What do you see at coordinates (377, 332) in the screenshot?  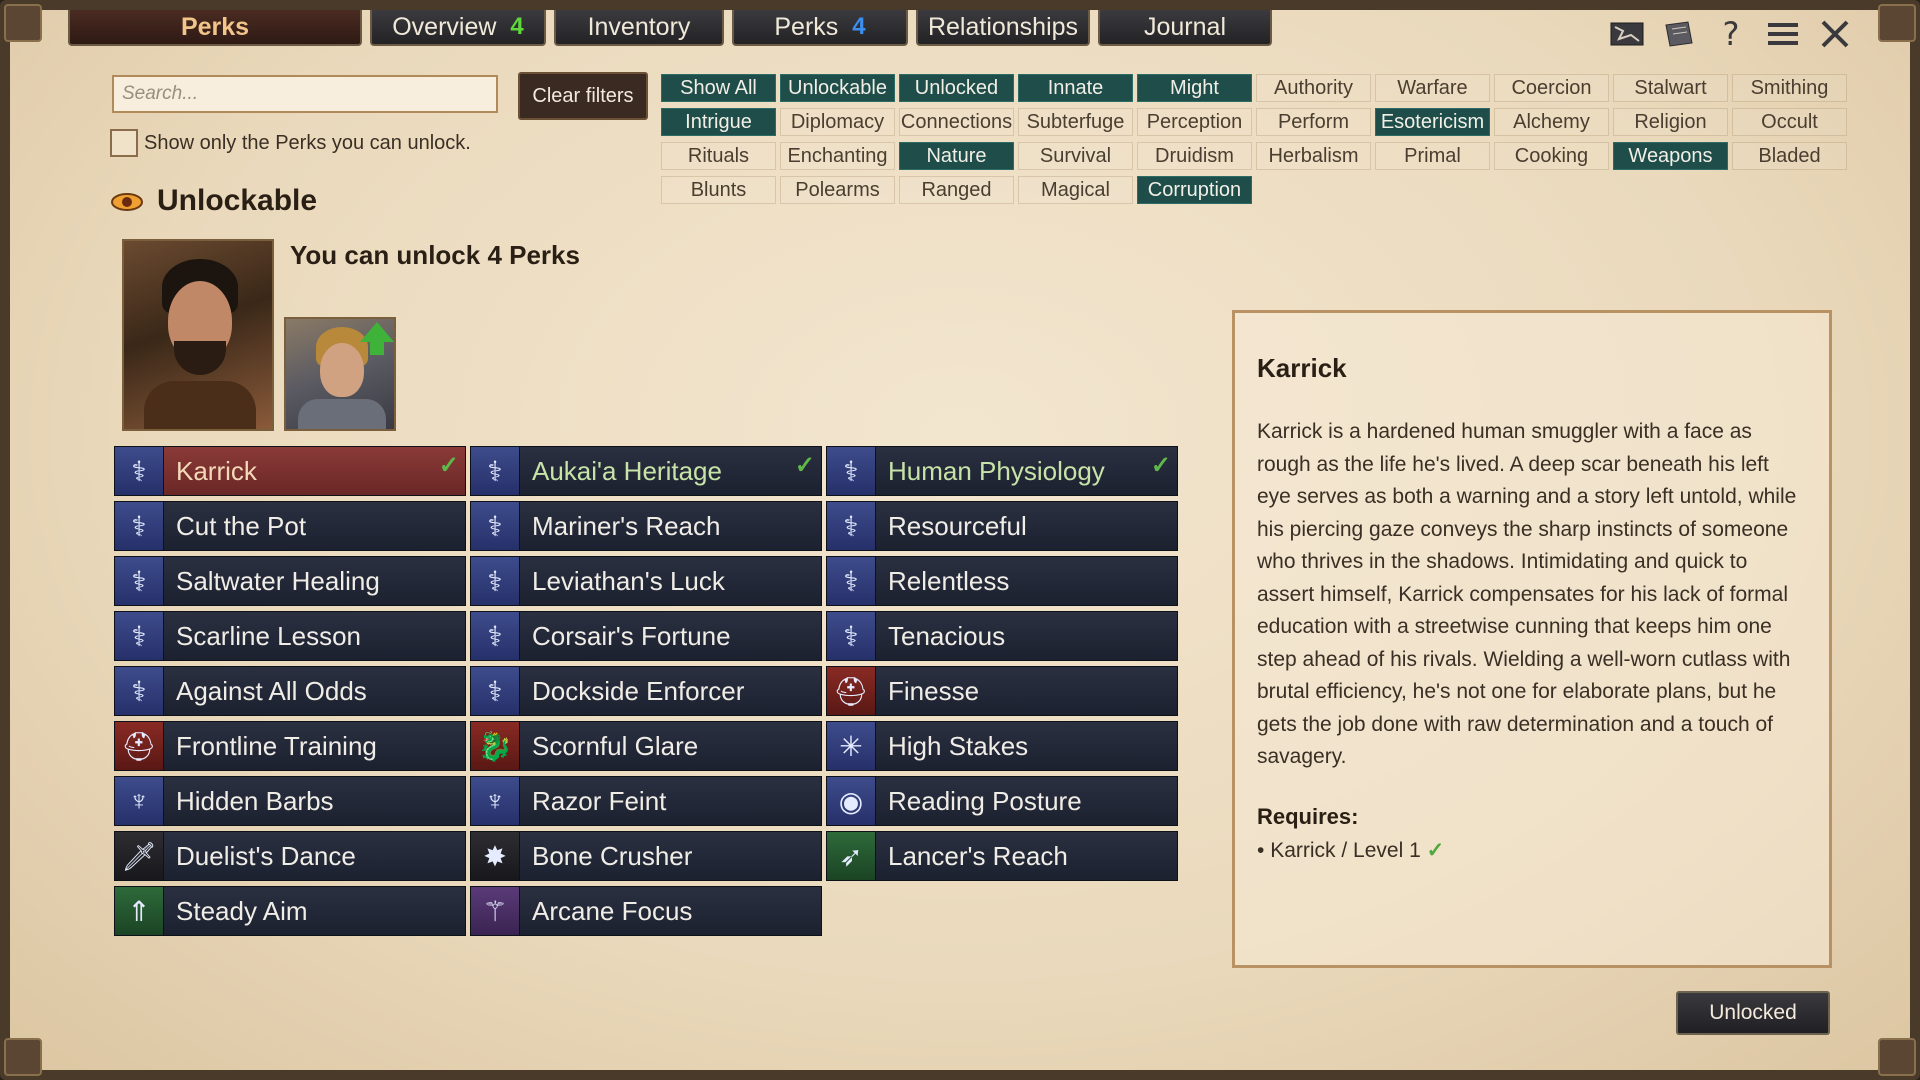 I see `level-up-icon` at bounding box center [377, 332].